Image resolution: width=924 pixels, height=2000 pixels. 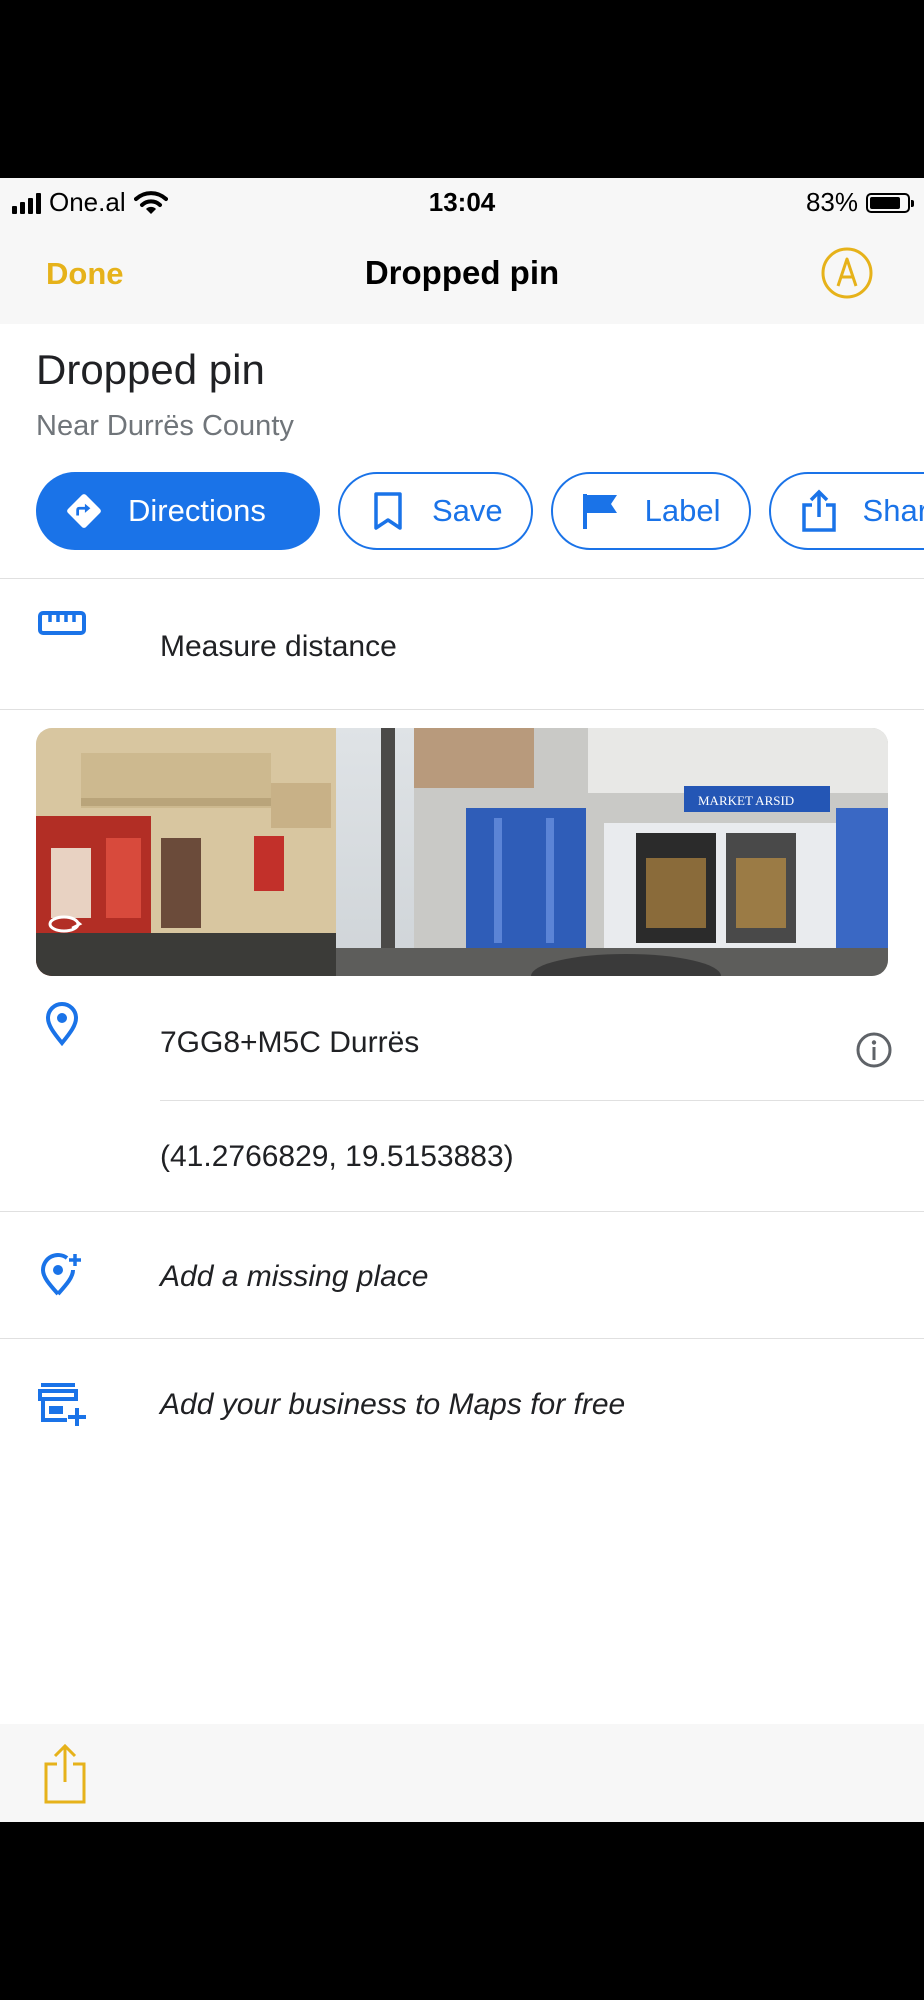 What do you see at coordinates (462, 1773) in the screenshot?
I see `bottom-toolbar` at bounding box center [462, 1773].